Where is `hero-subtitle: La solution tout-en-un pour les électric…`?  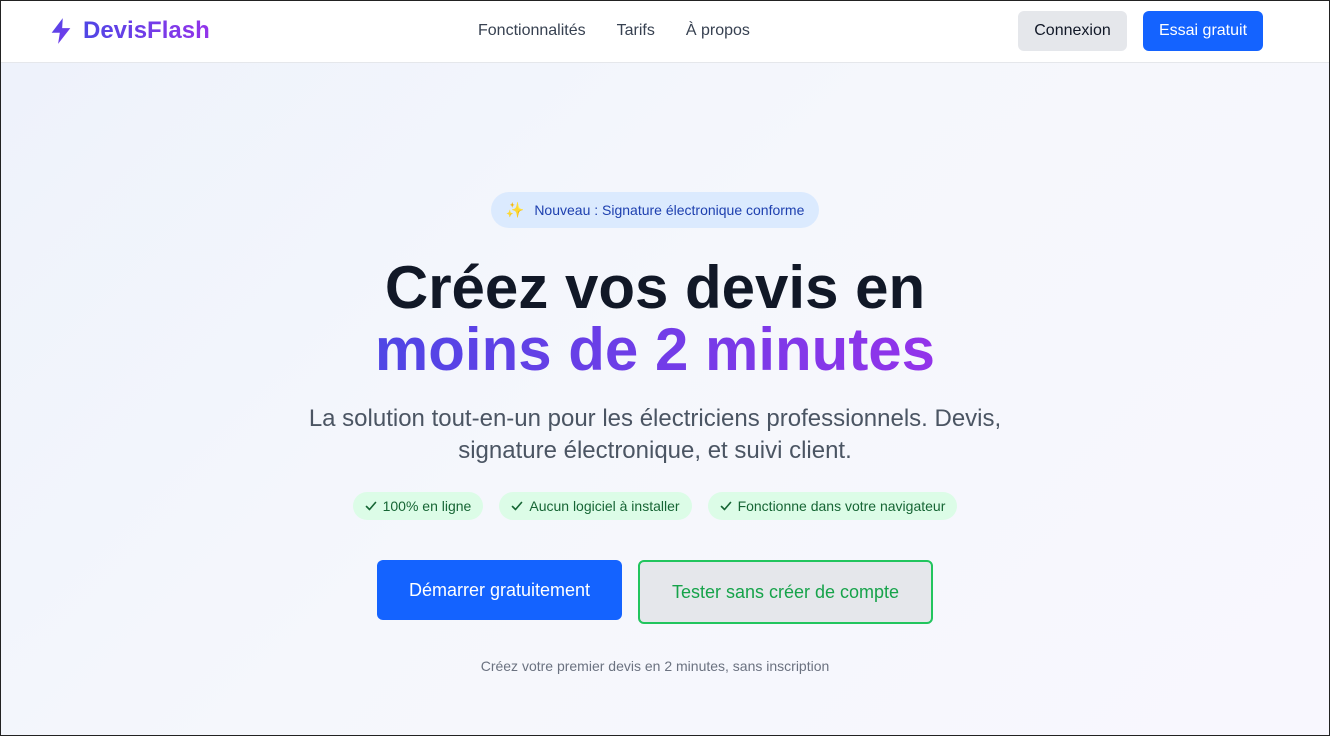
hero-subtitle: La solution tout-en-un pour les électric… is located at coordinates (655, 434).